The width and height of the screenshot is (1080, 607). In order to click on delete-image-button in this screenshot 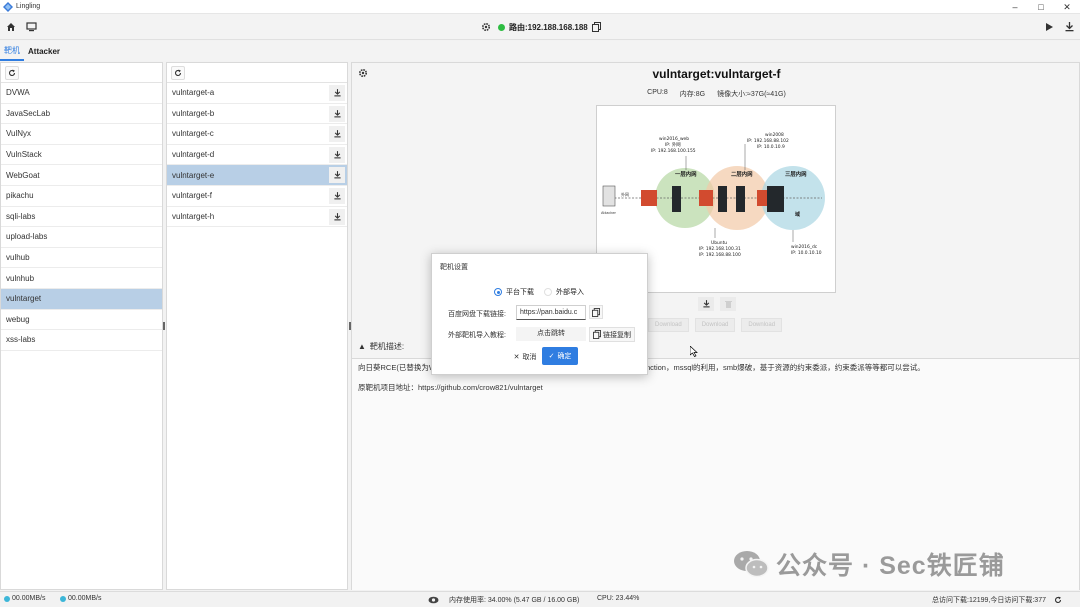, I will do `click(728, 304)`.